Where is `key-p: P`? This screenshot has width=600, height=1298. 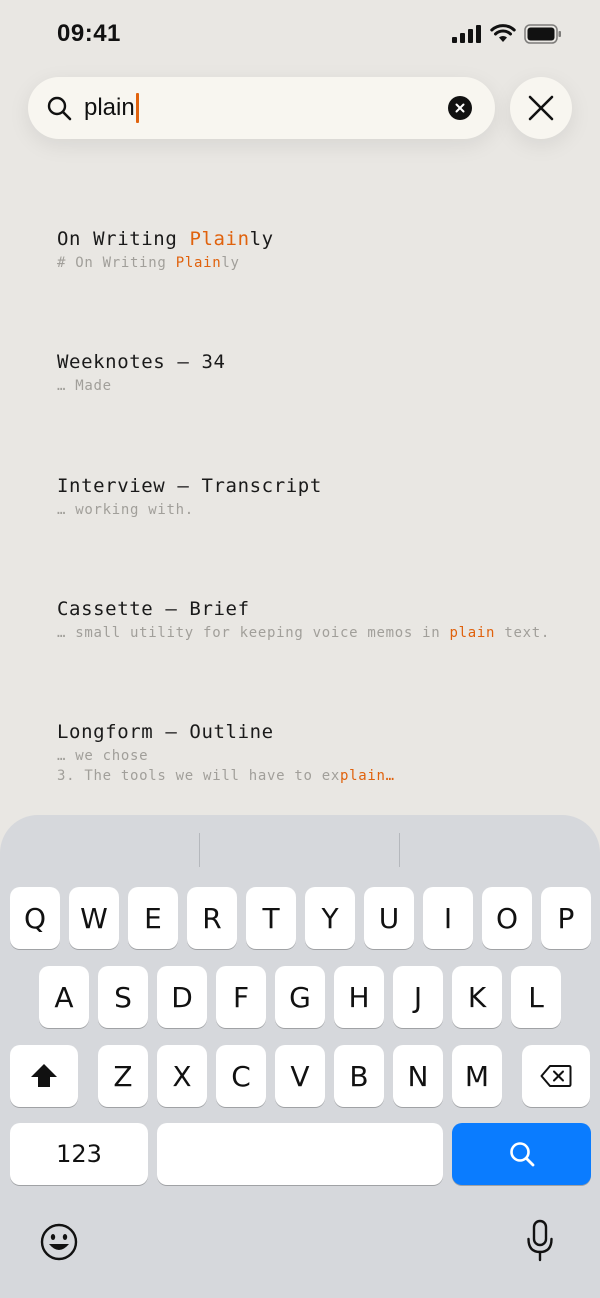 key-p: P is located at coordinates (566, 918).